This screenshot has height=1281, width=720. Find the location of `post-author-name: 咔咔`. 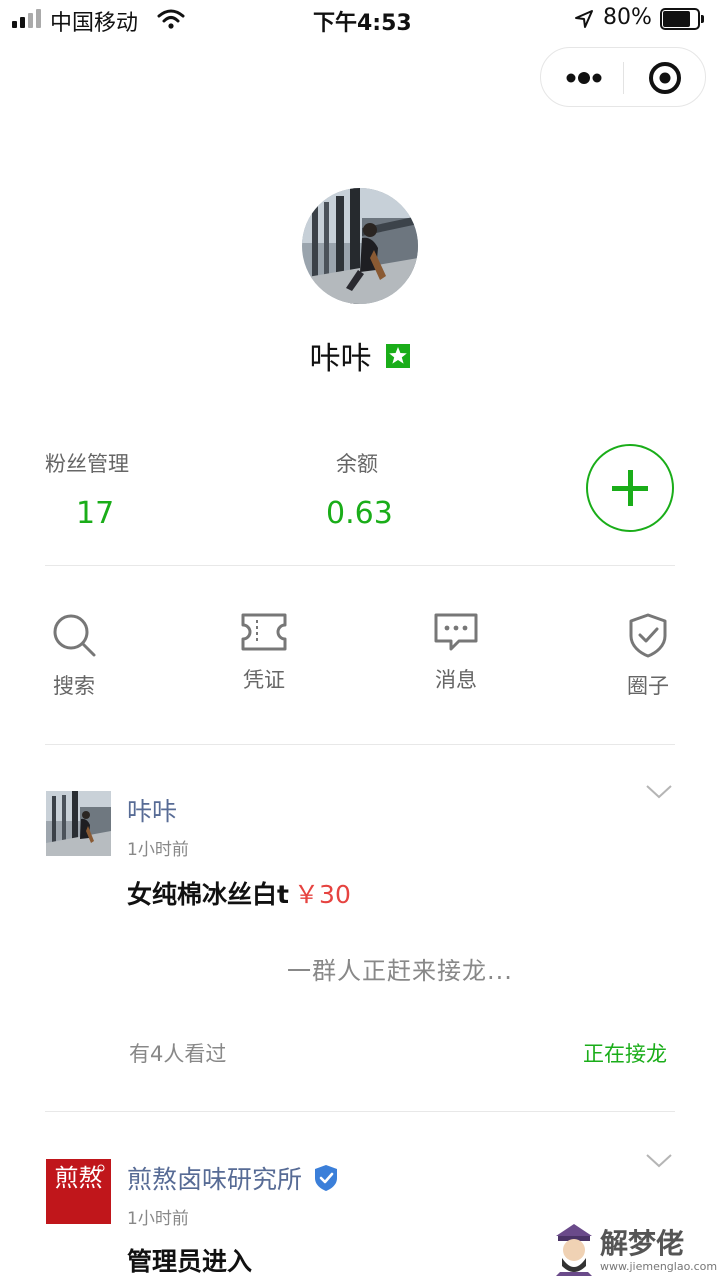

post-author-name: 咔咔 is located at coordinates (152, 810).